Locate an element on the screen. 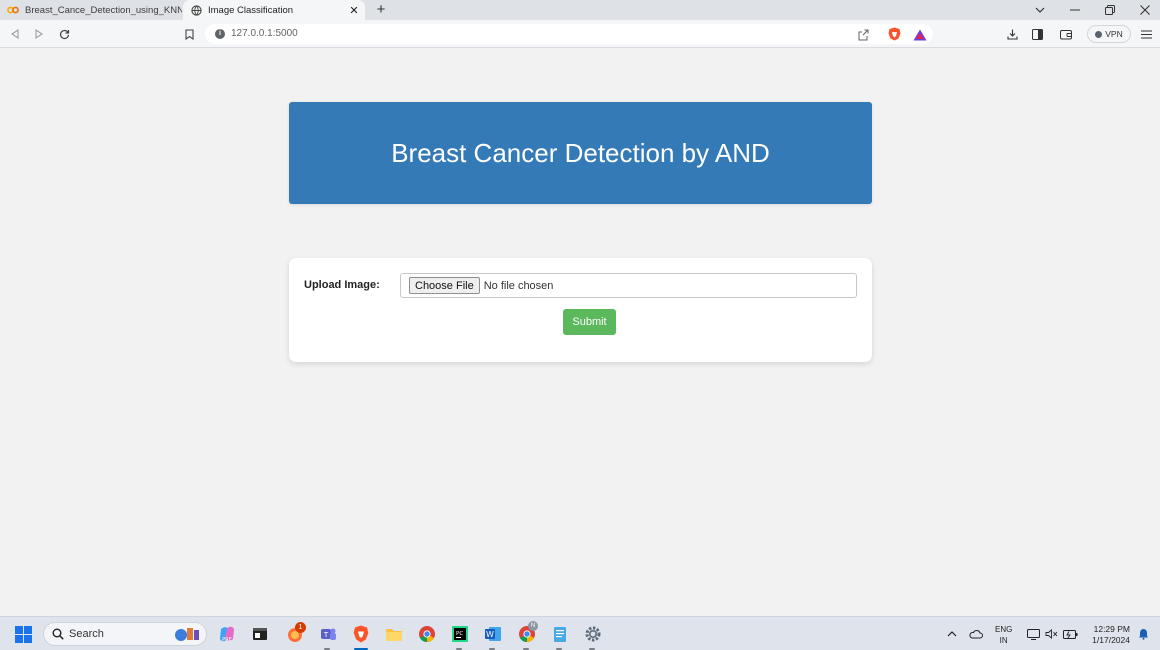 The width and height of the screenshot is (1160, 650). brave-shields-icon is located at coordinates (894, 36).